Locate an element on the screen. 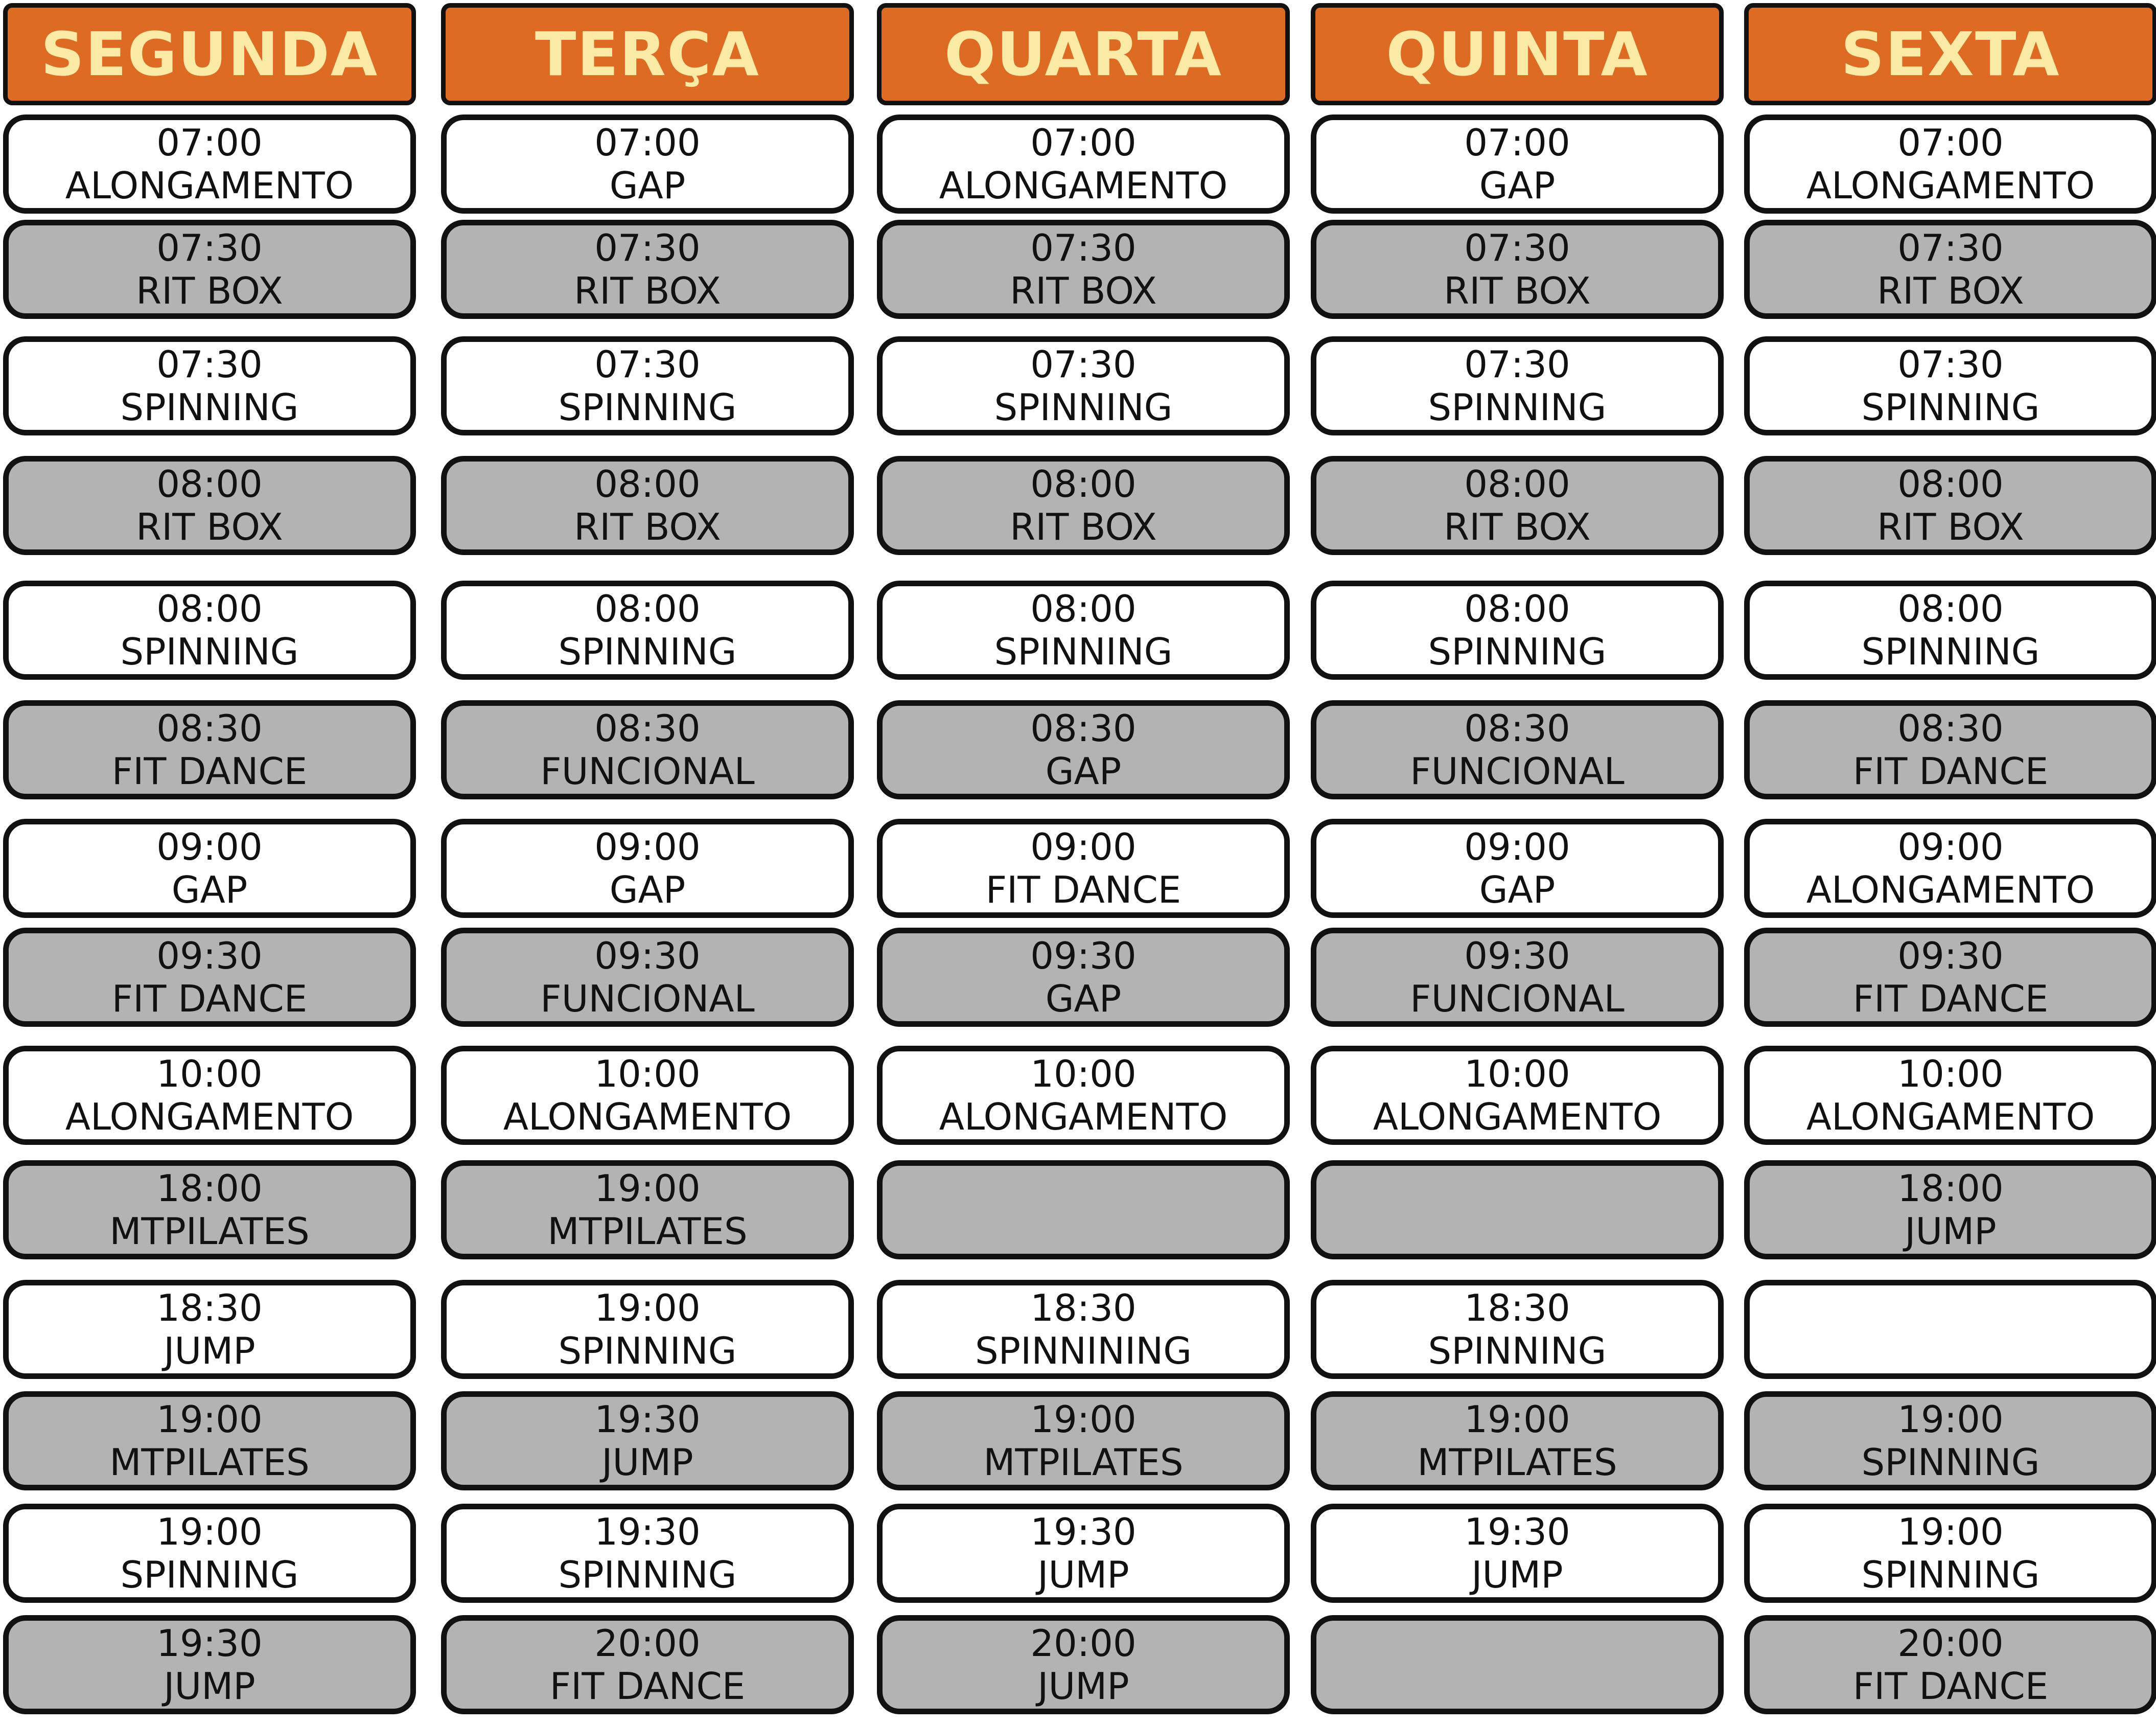  class-slot: 09:30 FUNCIONAL is located at coordinates (1518, 977).